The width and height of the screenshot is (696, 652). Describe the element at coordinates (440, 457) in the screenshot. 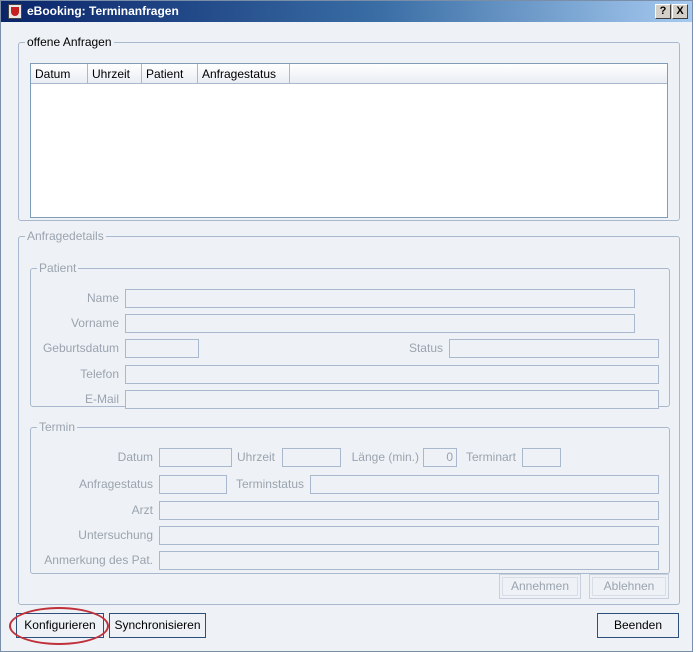

I see `laenge-field: 0` at that location.